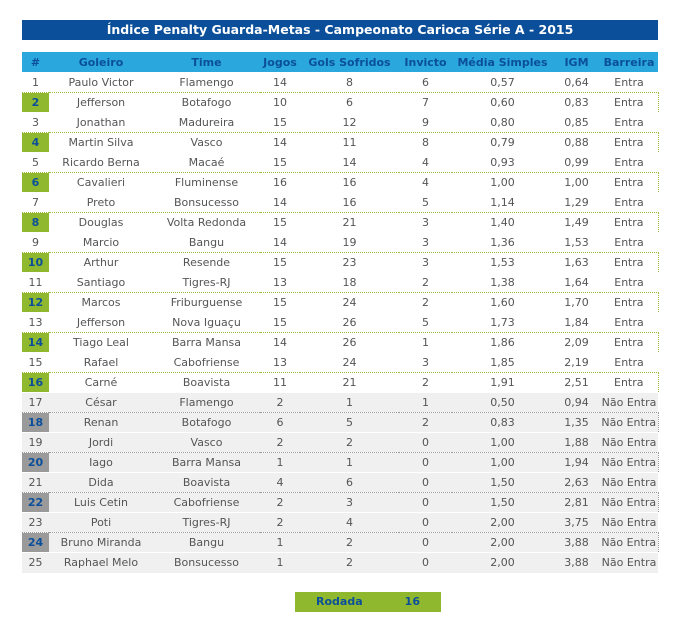 The width and height of the screenshot is (683, 632). I want to click on table-row: 13 Jefferson Nova Iguaçu 15 26 5 1,73 1,84 Entra, so click(340, 322).